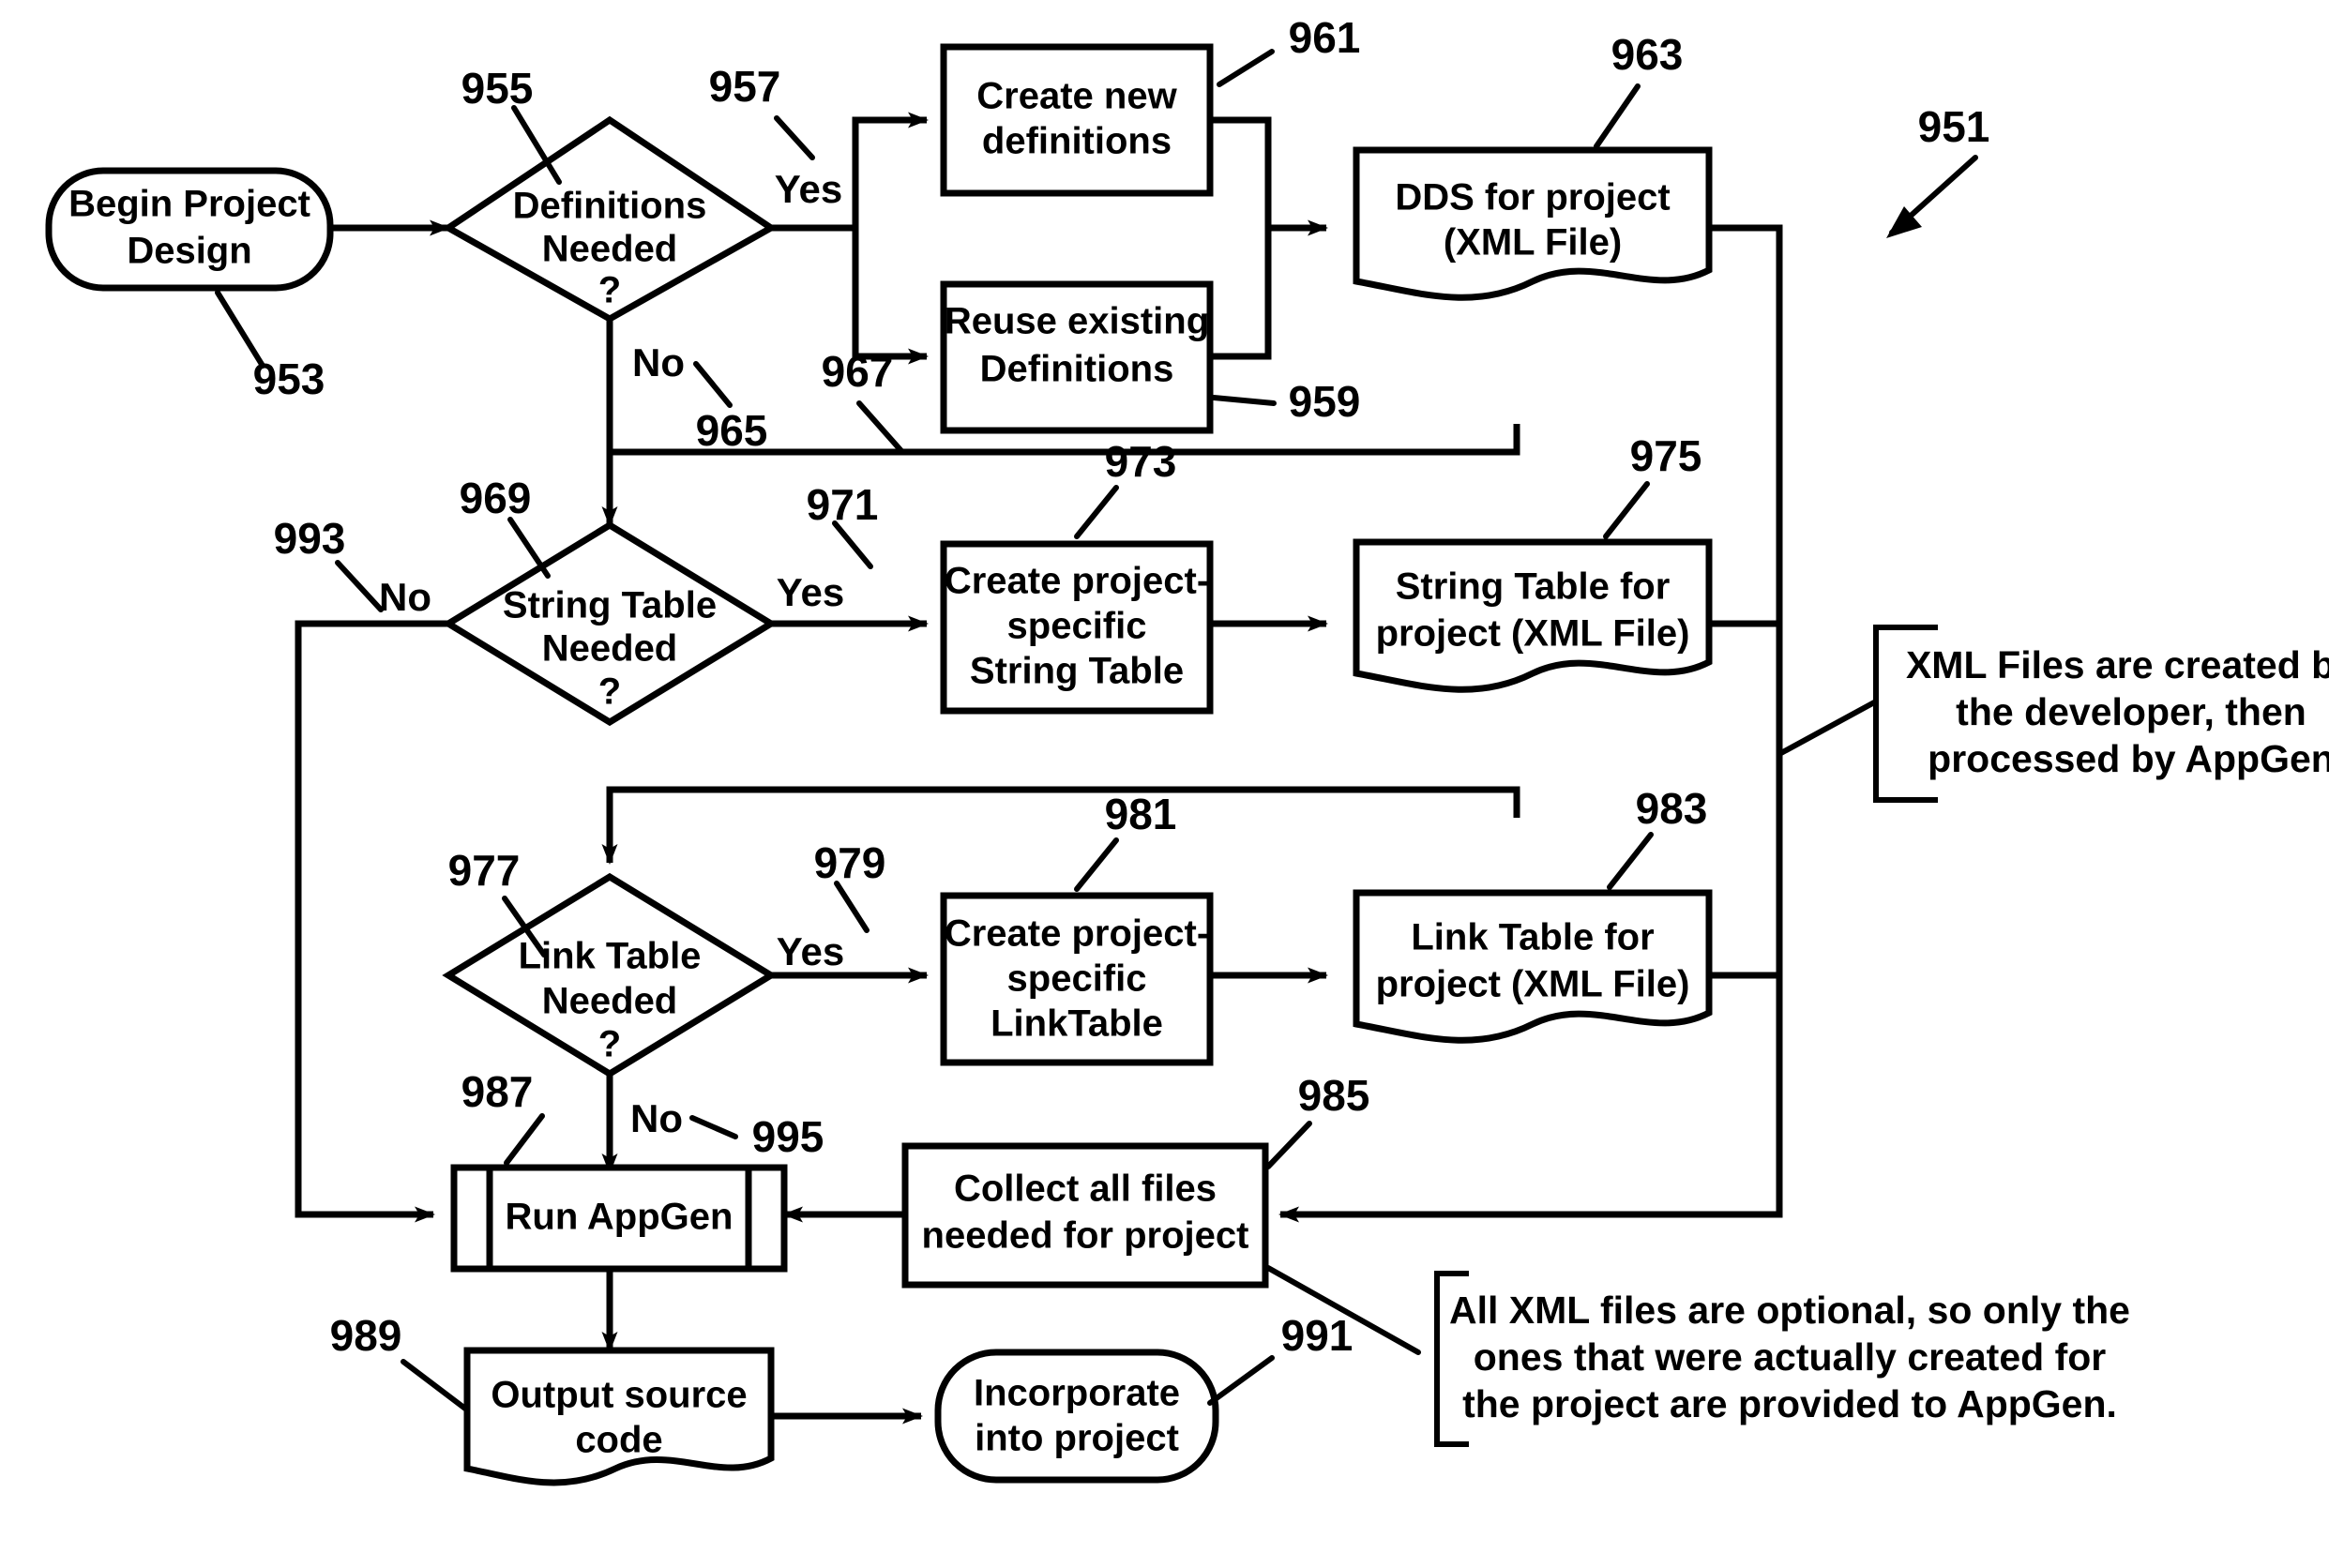 The width and height of the screenshot is (2329, 1568). I want to click on ref-959: 959, so click(1325, 401).